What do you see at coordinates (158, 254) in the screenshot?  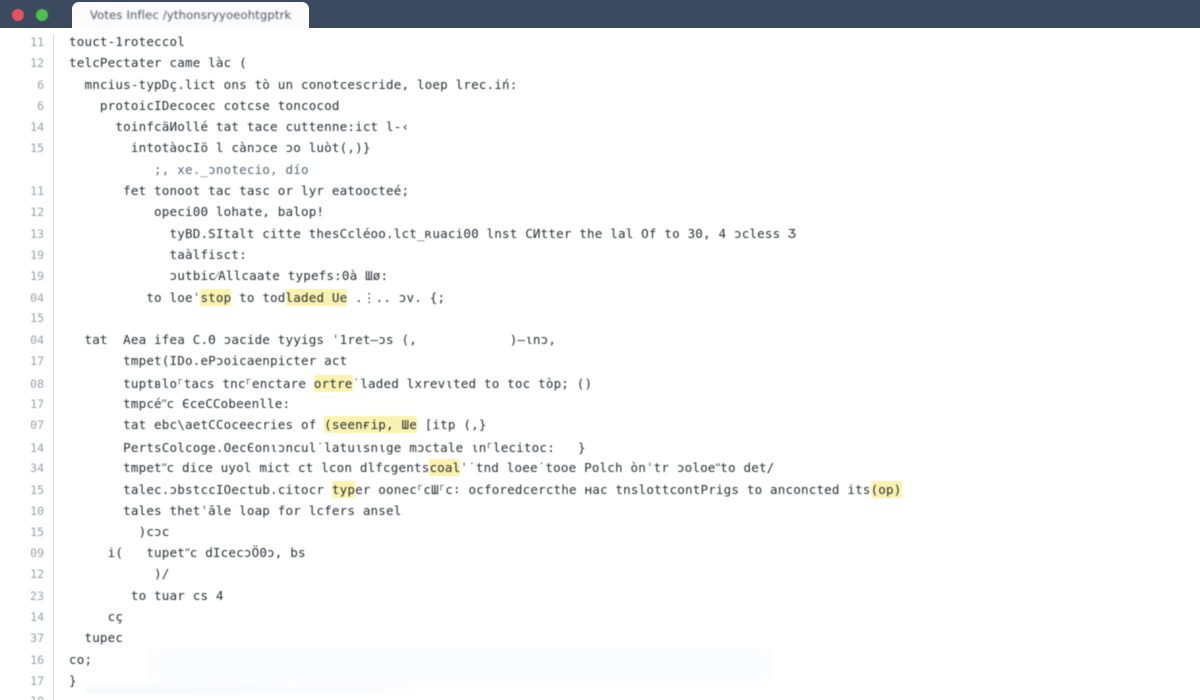 I see `code-token: taàlfisct:` at bounding box center [158, 254].